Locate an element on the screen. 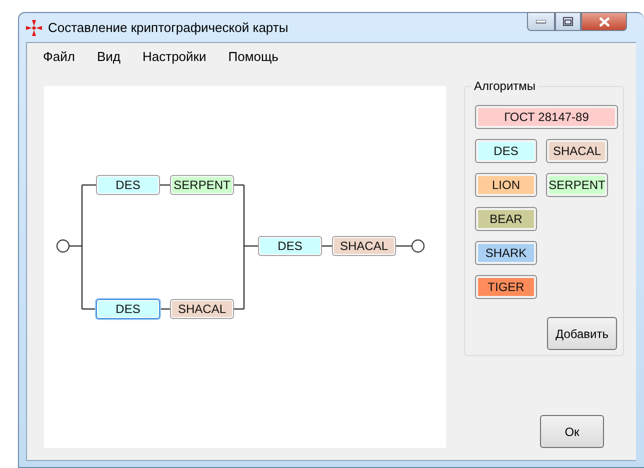 The width and height of the screenshot is (644, 468). algorithm-button: ГОСТ 28147-89 is located at coordinates (546, 117).